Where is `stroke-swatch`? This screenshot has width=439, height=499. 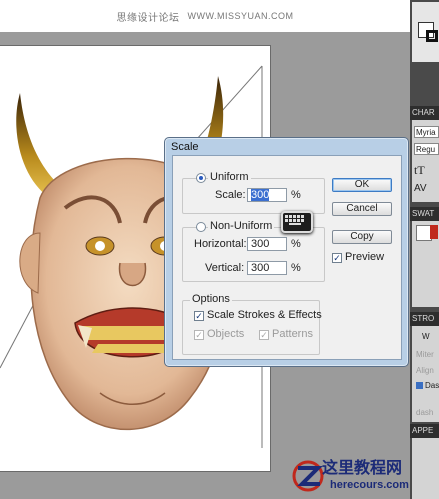
stroke-swatch is located at coordinates (432, 36).